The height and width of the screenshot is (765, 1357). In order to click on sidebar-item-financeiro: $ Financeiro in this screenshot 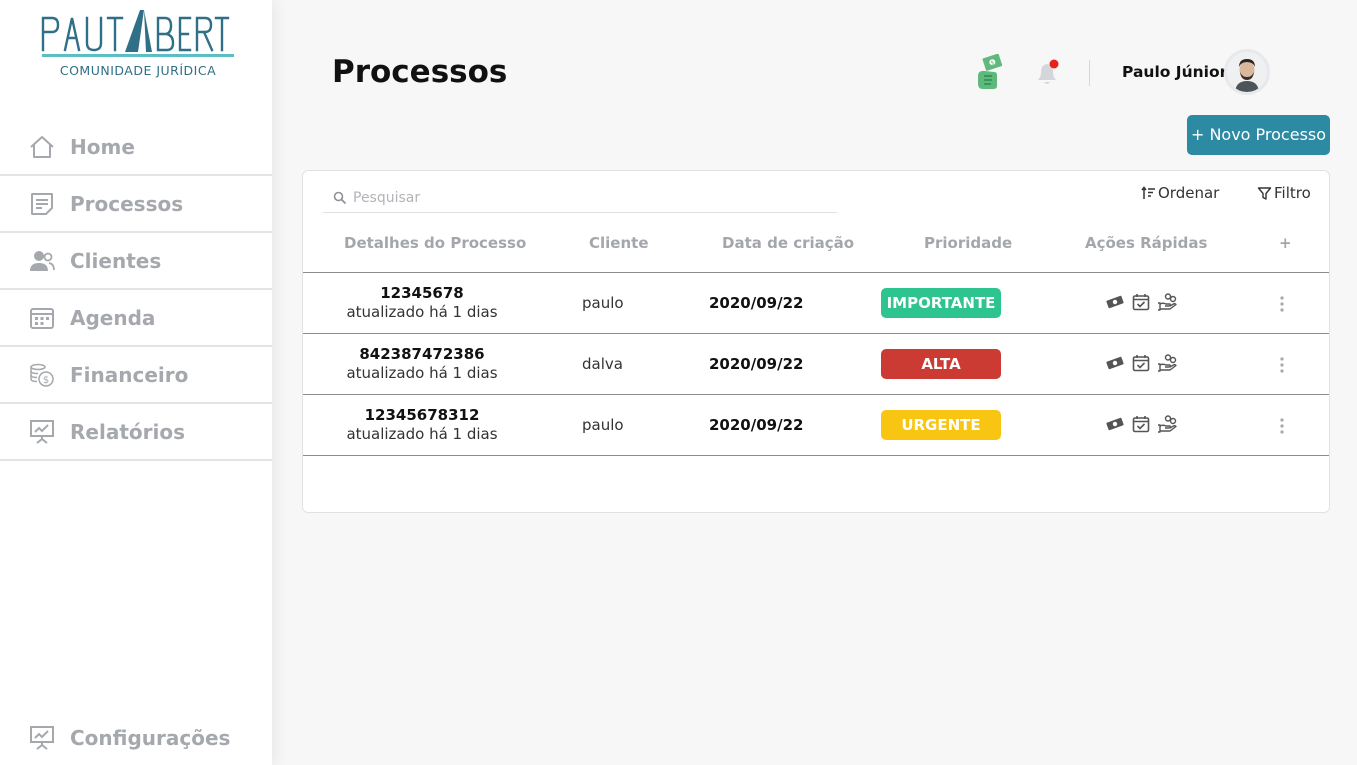, I will do `click(136, 375)`.